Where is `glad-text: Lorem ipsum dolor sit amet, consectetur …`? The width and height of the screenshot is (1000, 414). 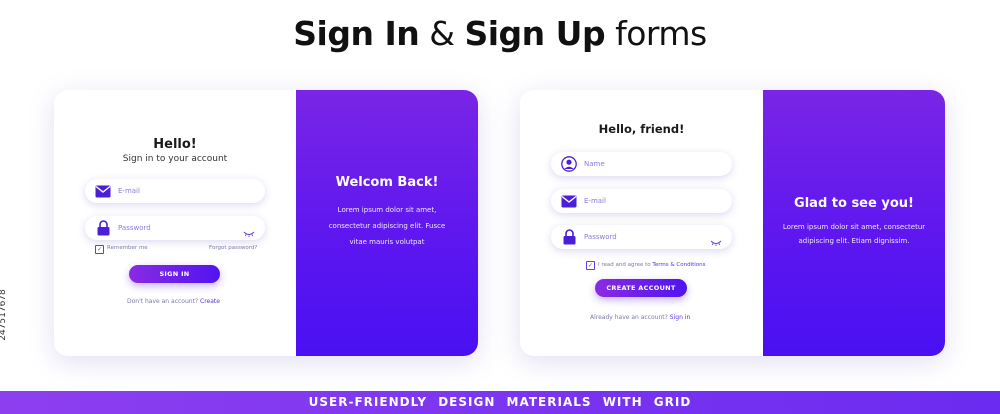
glad-text: Lorem ipsum dolor sit amet, consectetur … is located at coordinates (854, 234).